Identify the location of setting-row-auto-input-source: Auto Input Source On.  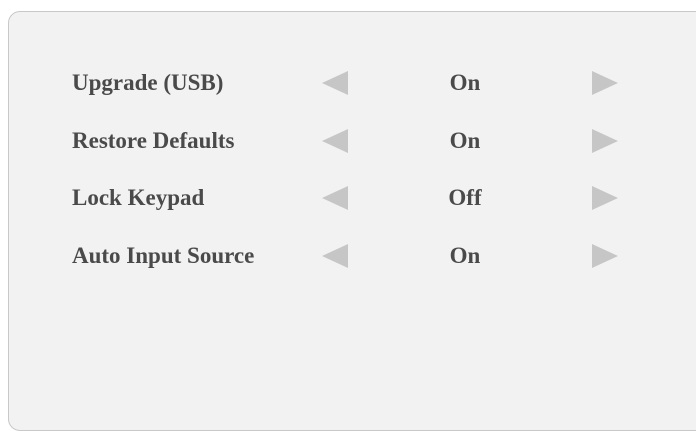
(348, 256).